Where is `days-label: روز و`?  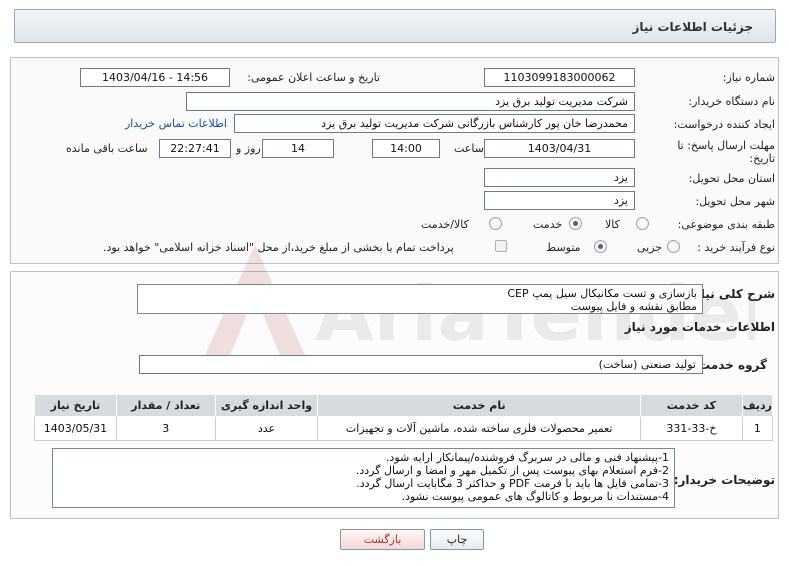 days-label: روز و is located at coordinates (248, 148).